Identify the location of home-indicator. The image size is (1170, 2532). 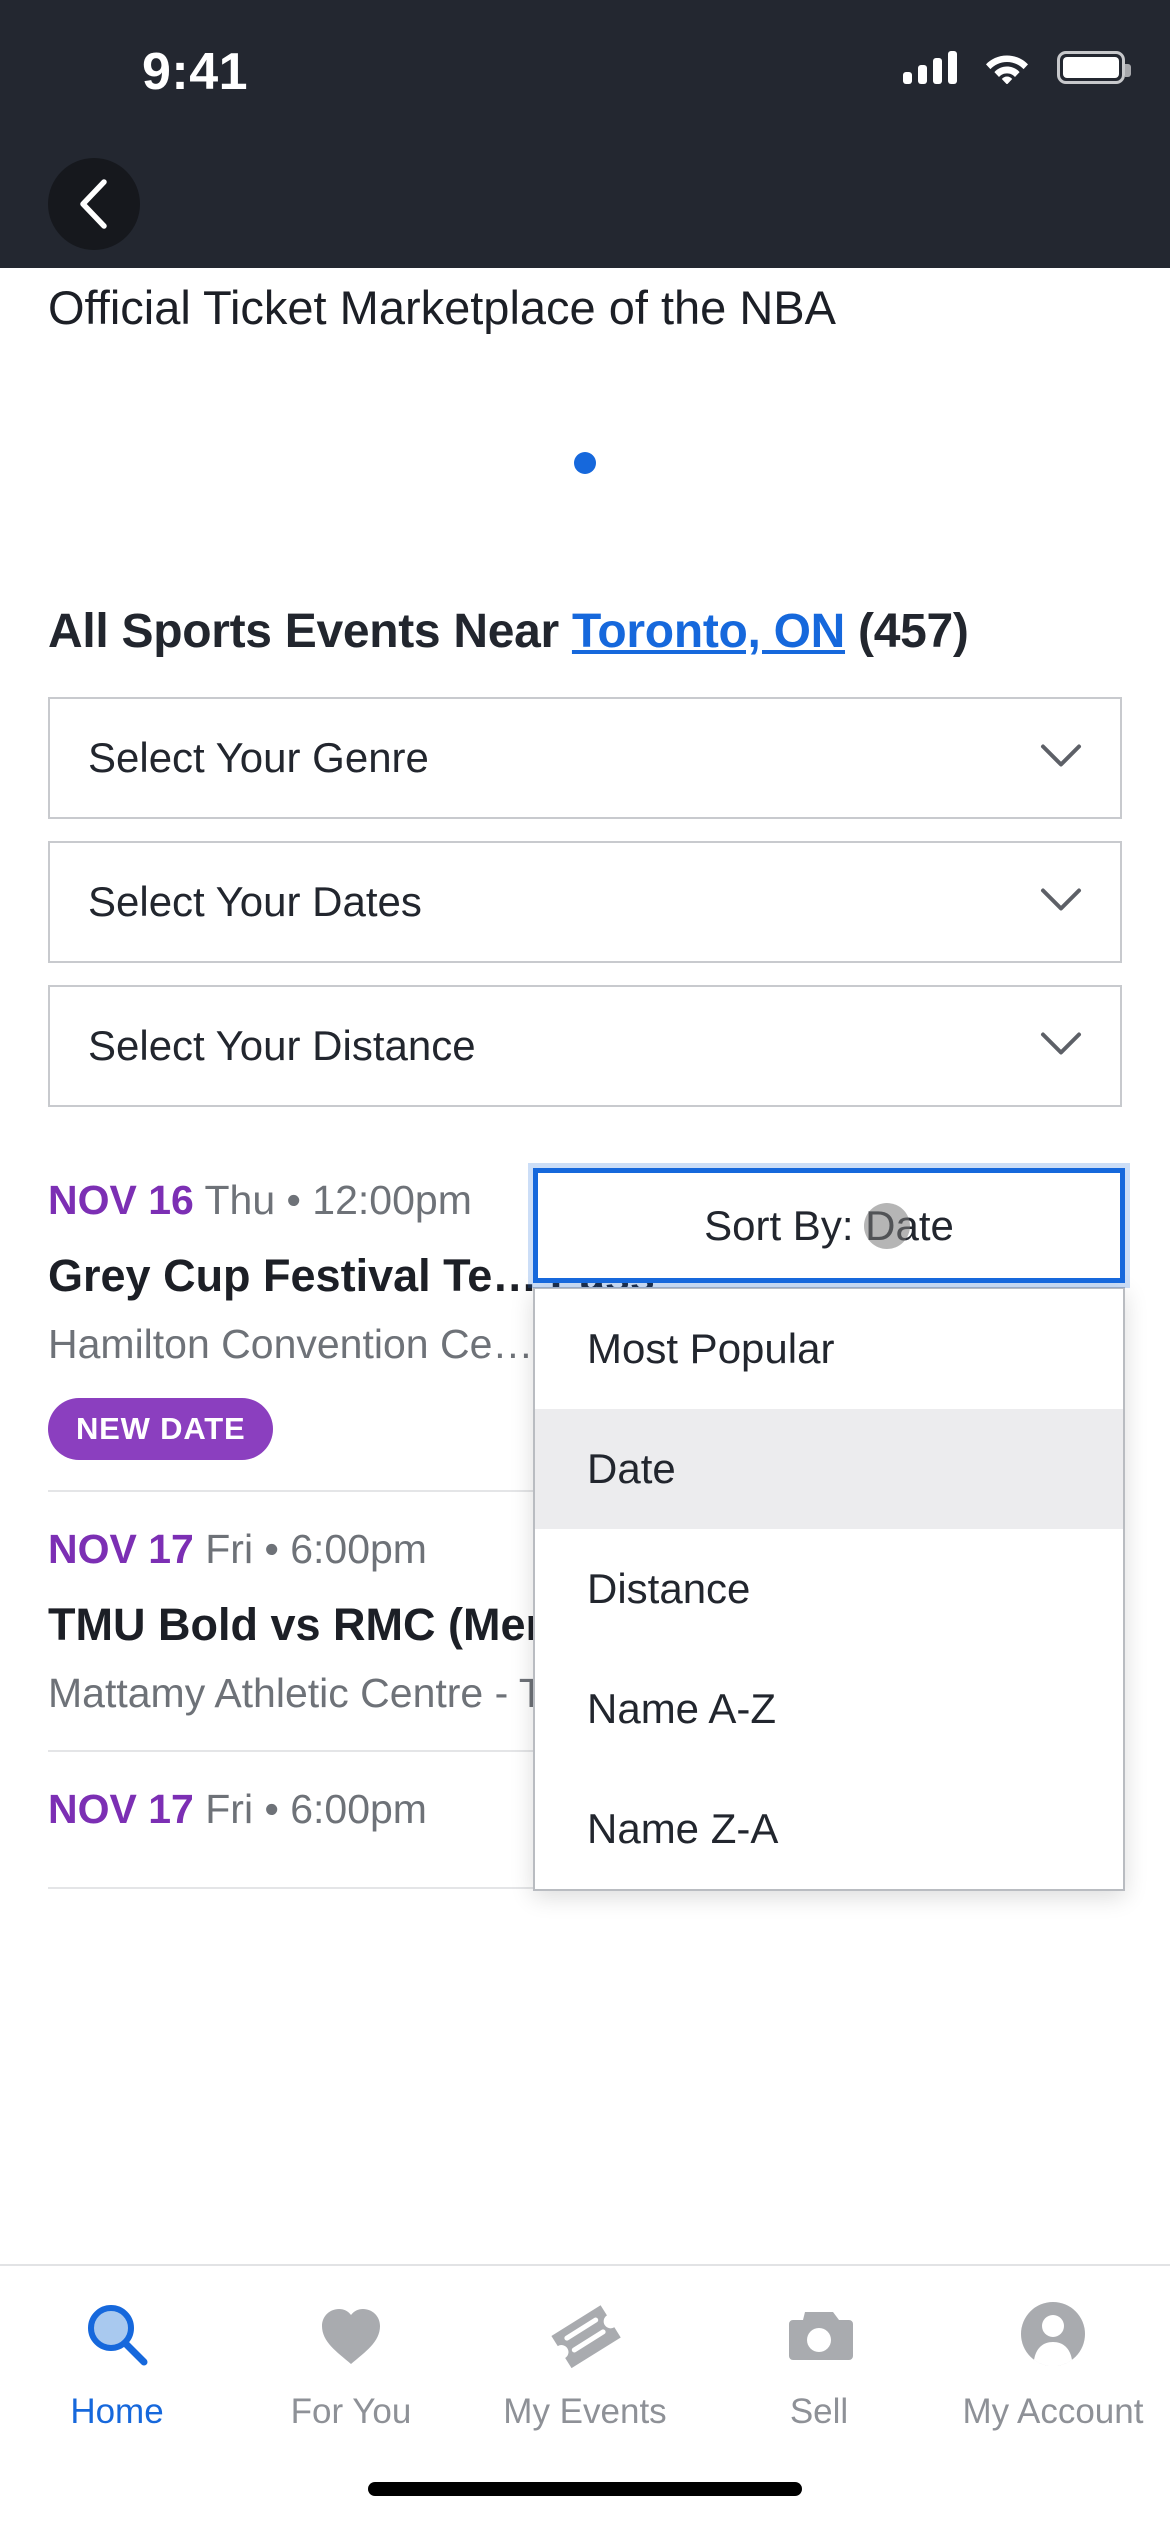
(585, 2489).